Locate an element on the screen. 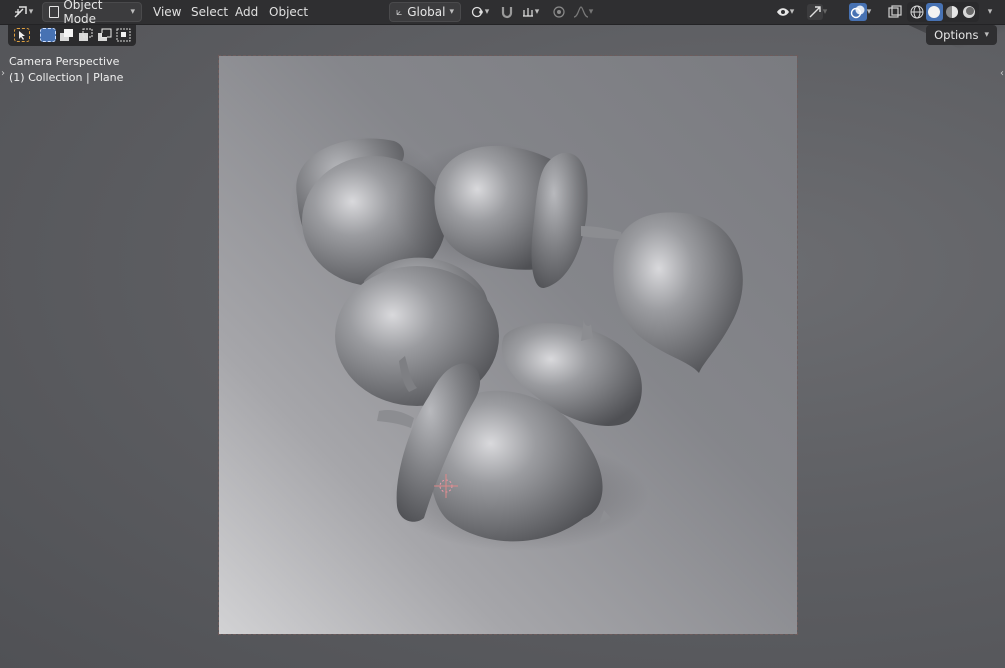 Image resolution: width=1005 pixels, height=668 pixels. visibility-dropdown: ▾ is located at coordinates (785, 12).